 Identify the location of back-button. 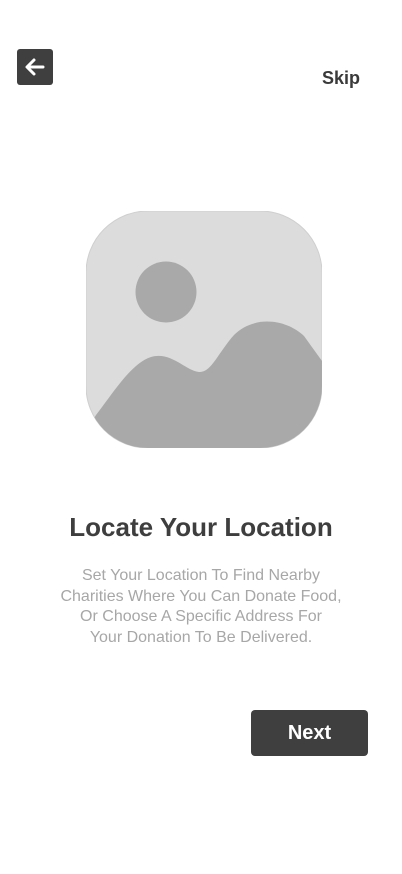
(35, 67).